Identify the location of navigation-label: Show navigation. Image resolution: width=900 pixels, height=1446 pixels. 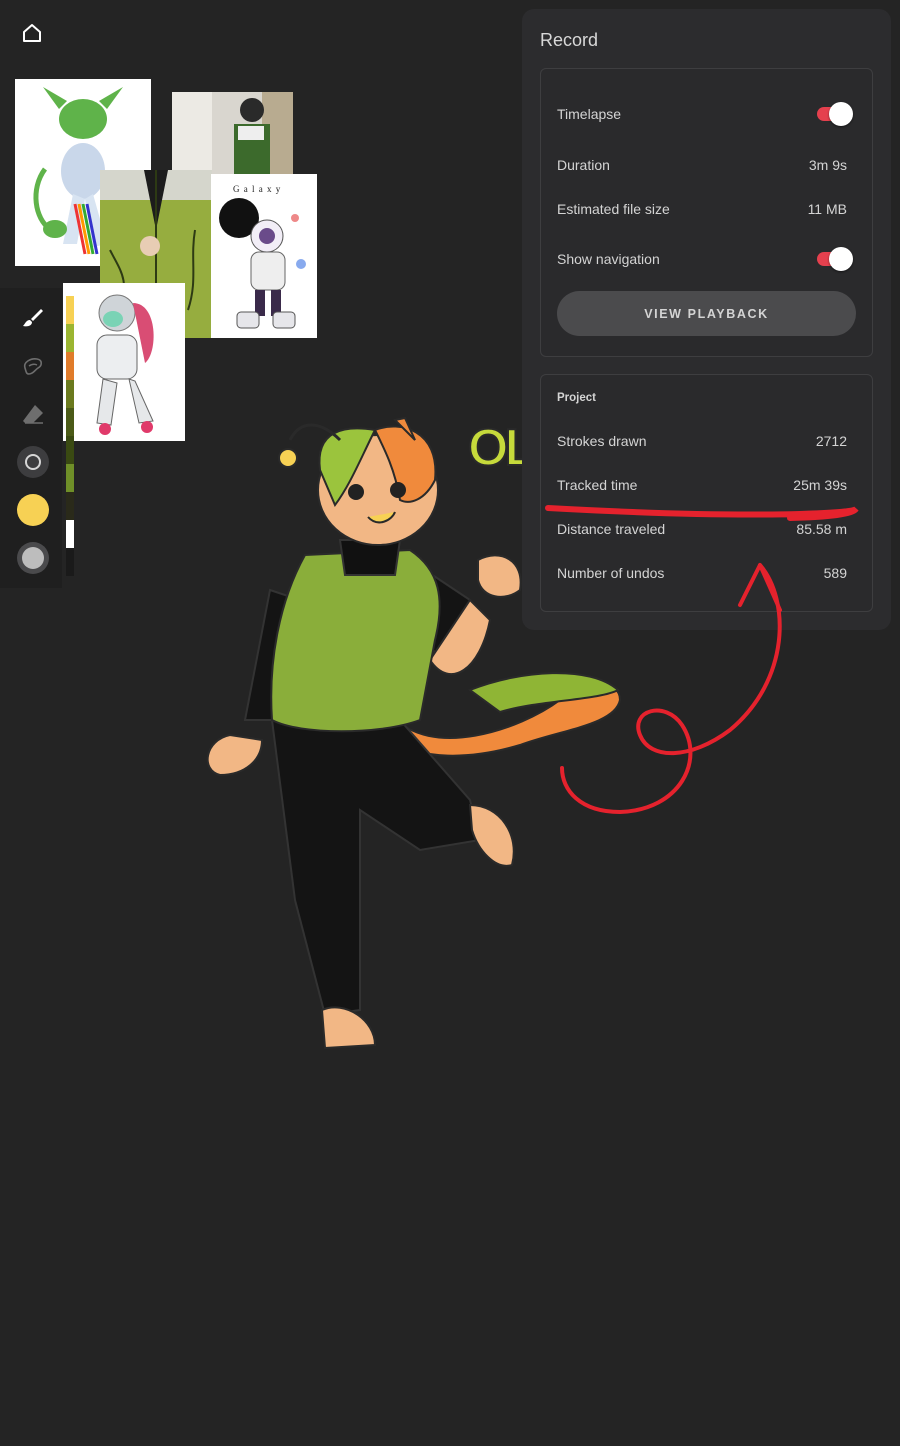
(608, 259).